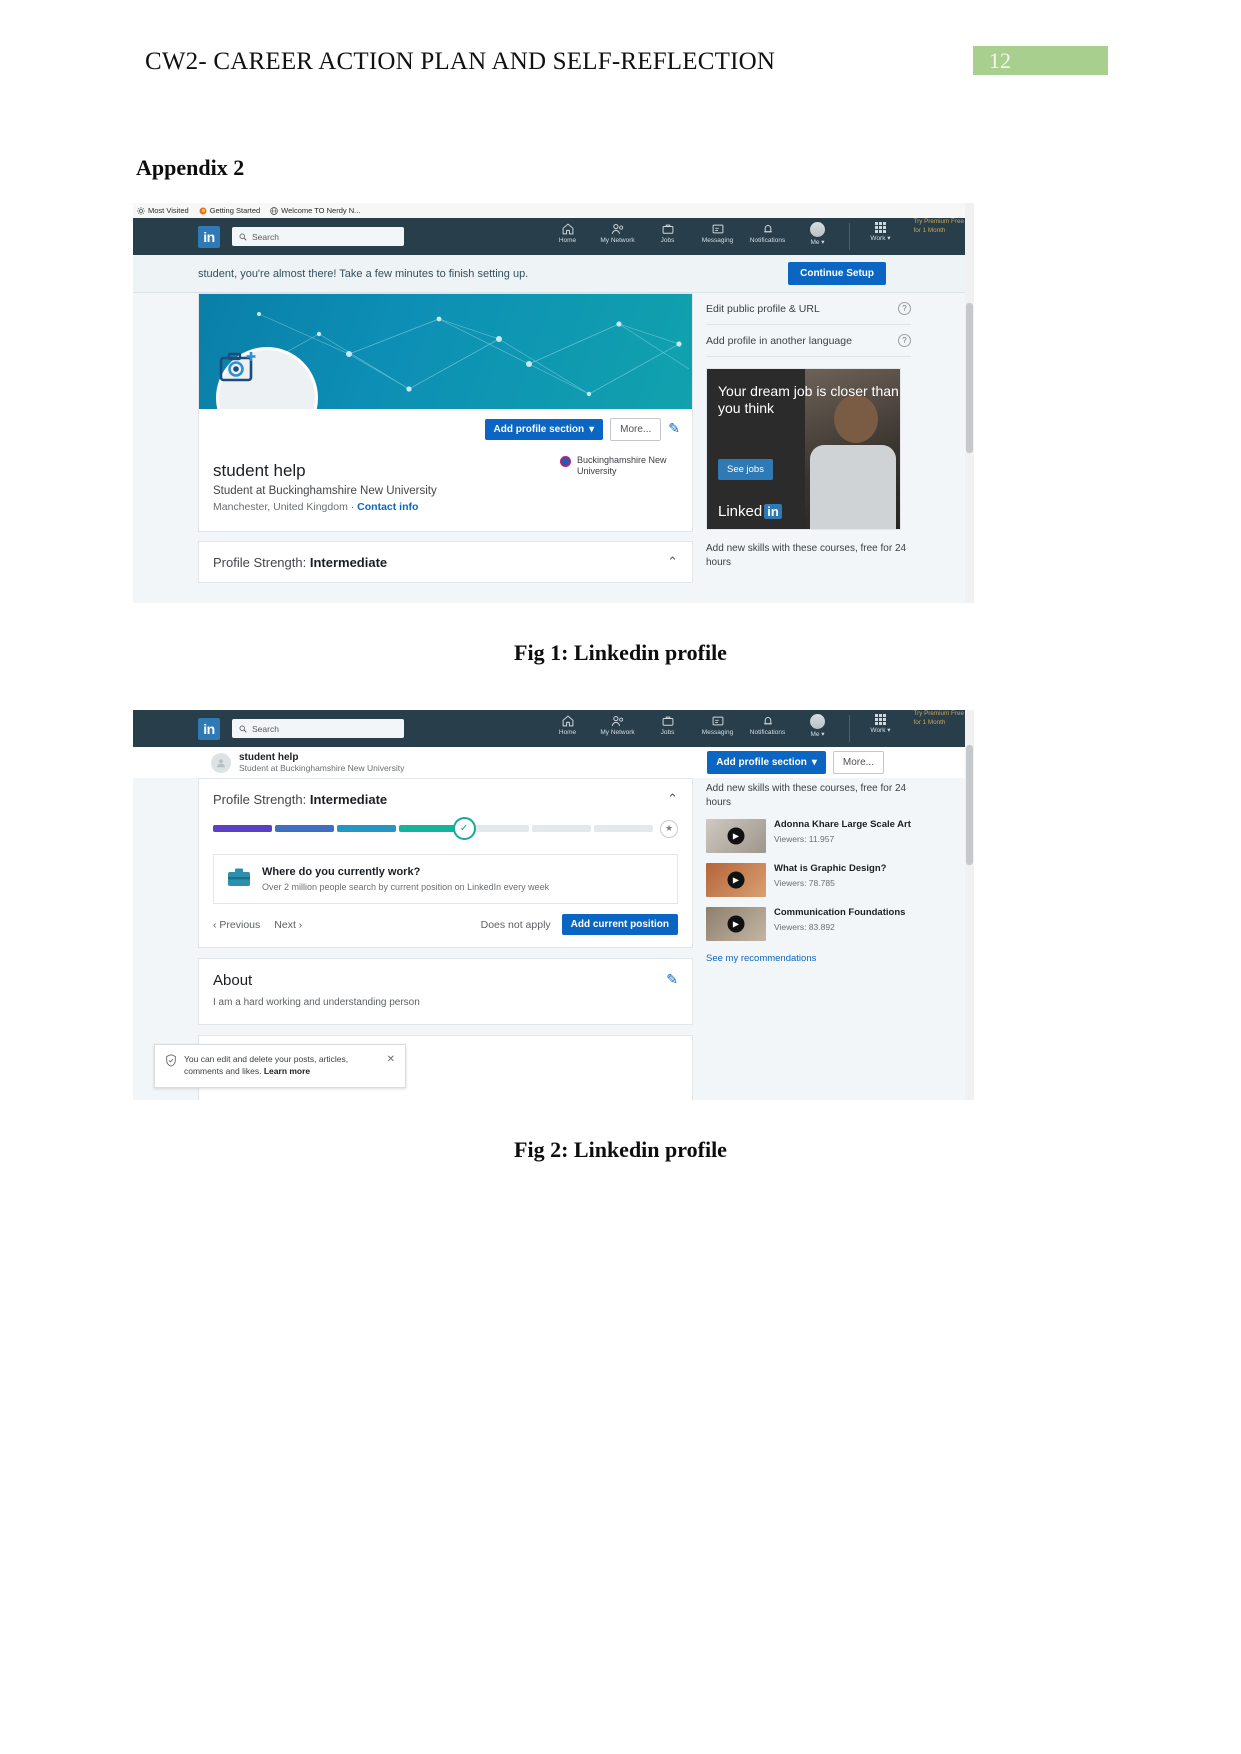 The height and width of the screenshot is (1754, 1241). I want to click on bookmark-label: Most Visited, so click(168, 210).